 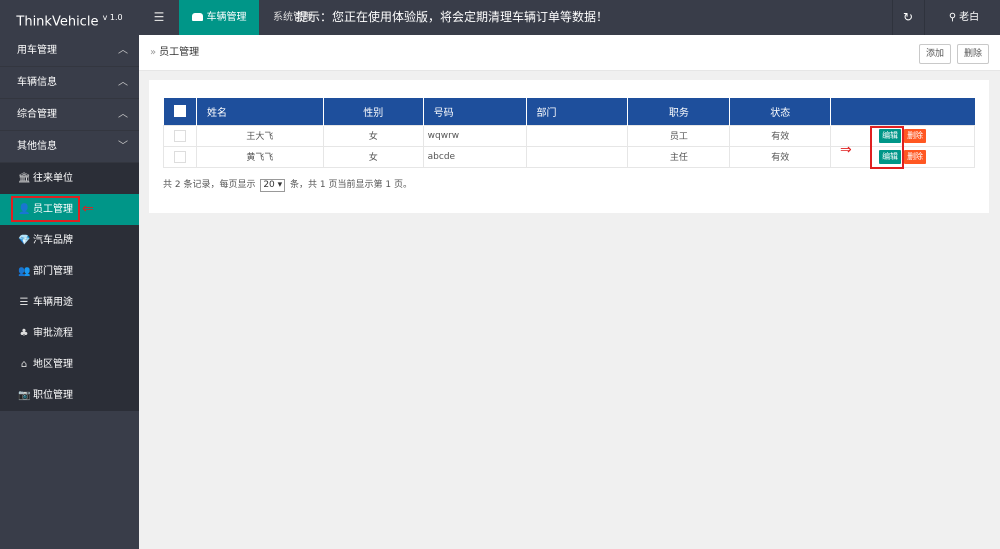 I want to click on group-label: 其他信息, so click(x=37, y=146).